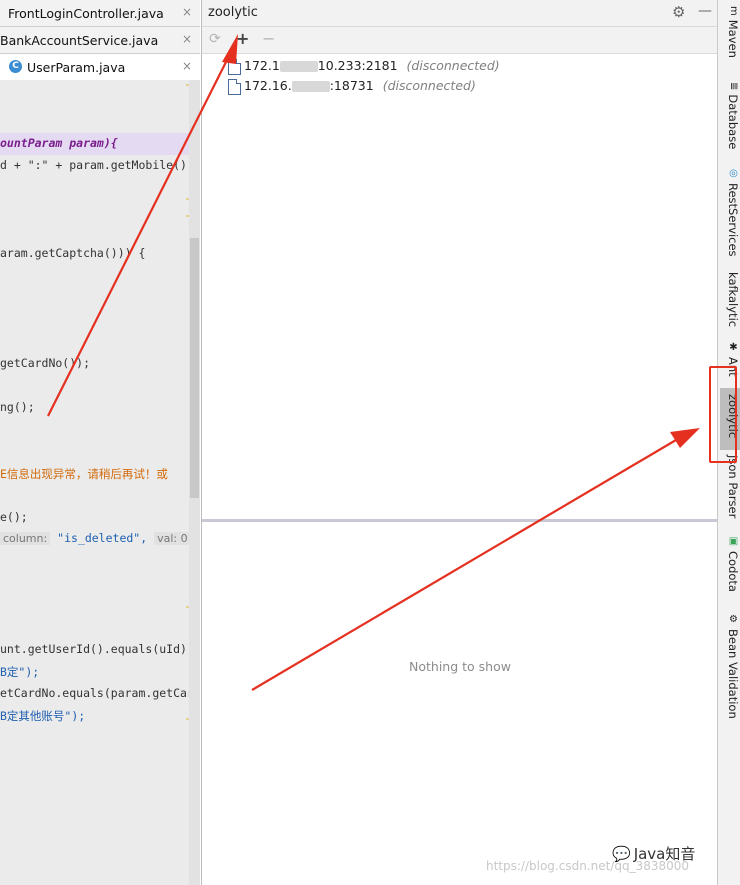  What do you see at coordinates (84, 474) in the screenshot?
I see `code-line: E信息出现异常，请稍后再试！或` at bounding box center [84, 474].